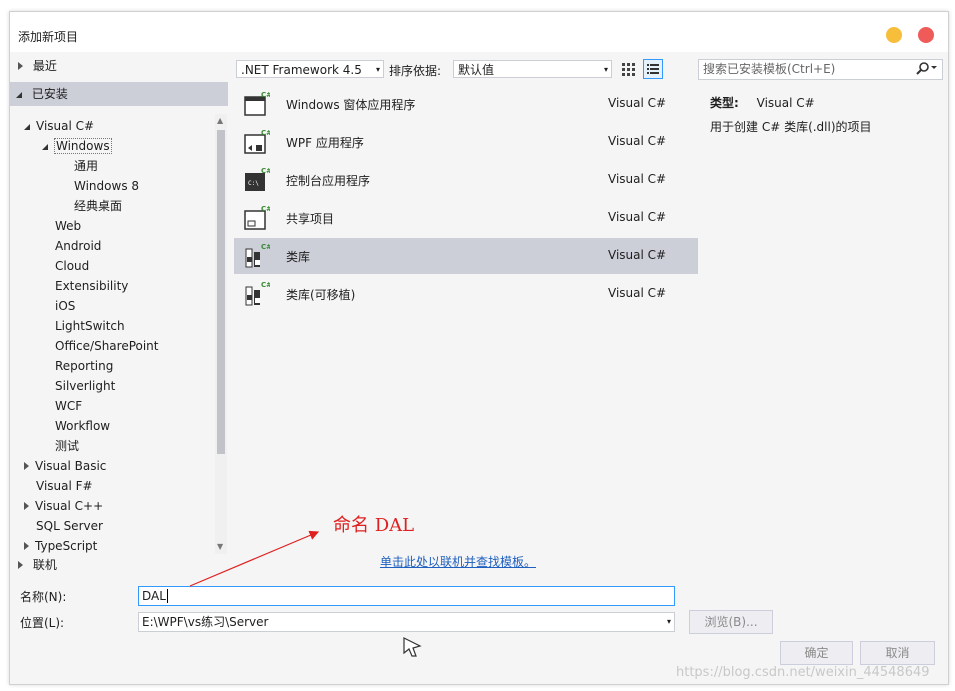 This screenshot has width=955, height=691. I want to click on watermark: https://blog.csdn.net/weixin_44548649, so click(803, 672).